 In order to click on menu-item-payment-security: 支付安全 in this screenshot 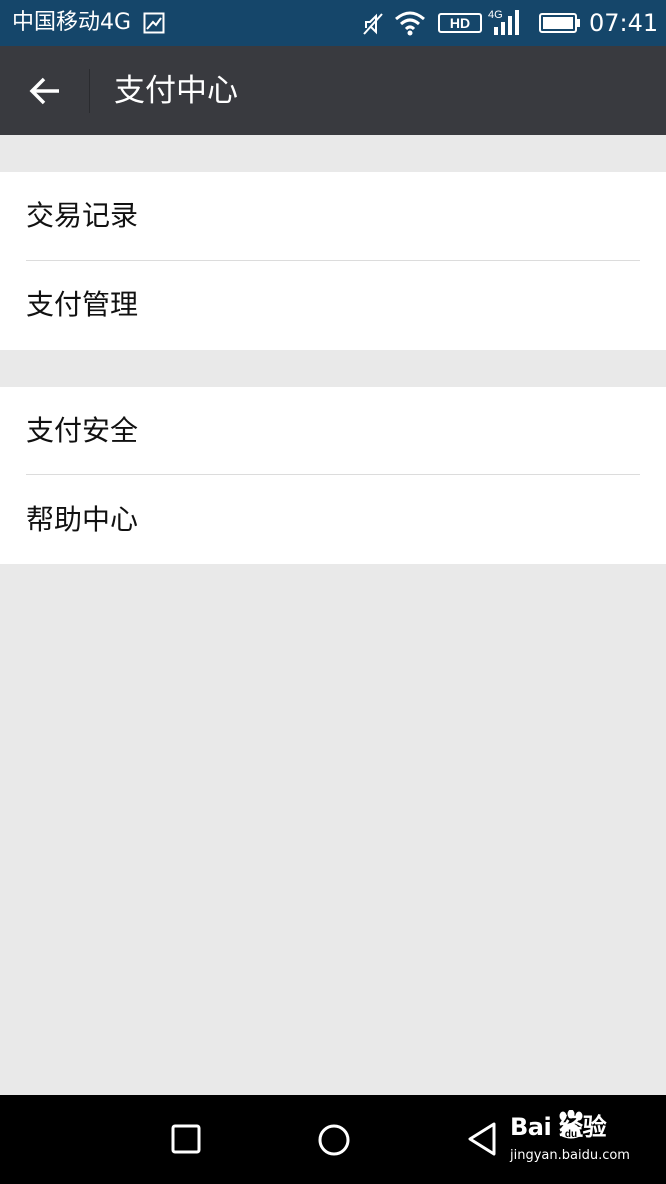, I will do `click(333, 431)`.